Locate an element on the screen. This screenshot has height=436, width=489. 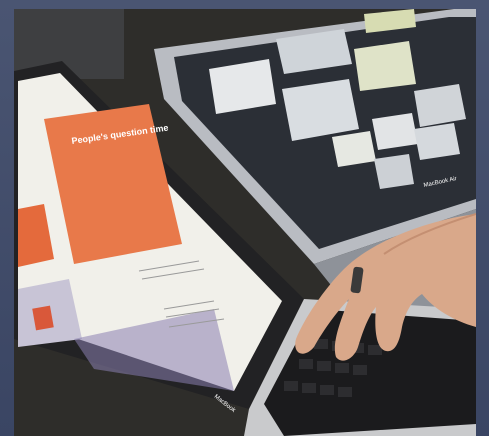
screen-thumbnail-icon is located at coordinates (43, 318).